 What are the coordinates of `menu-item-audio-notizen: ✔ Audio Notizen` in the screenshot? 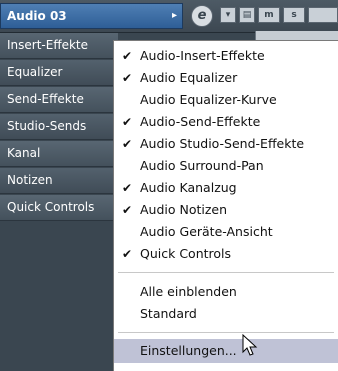 It's located at (226, 210).